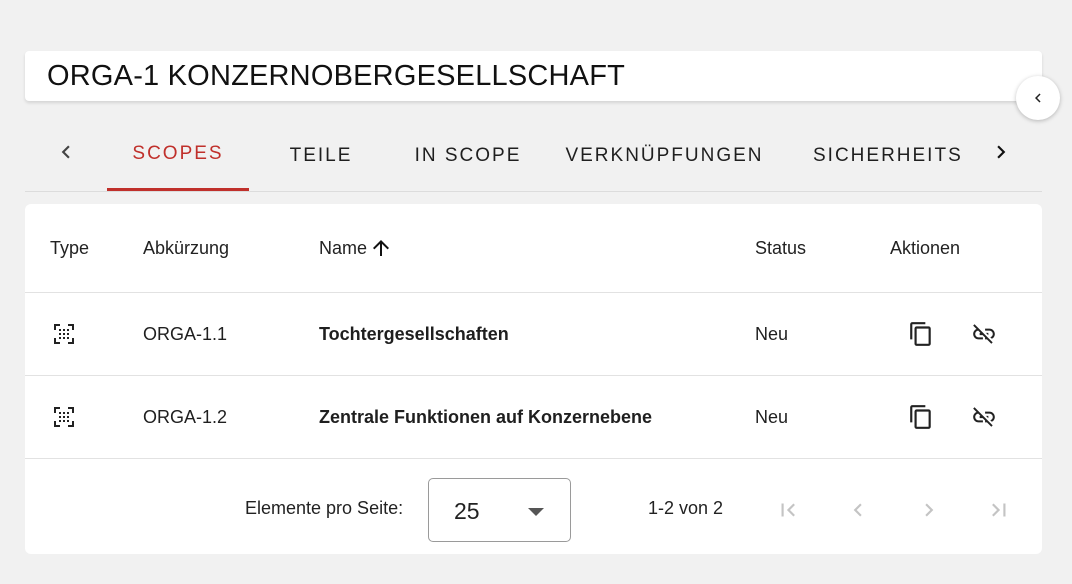 This screenshot has height=584, width=1072. Describe the element at coordinates (533, 248) in the screenshot. I see `table-header: Type Abkürzung Name Status Aktionen` at that location.